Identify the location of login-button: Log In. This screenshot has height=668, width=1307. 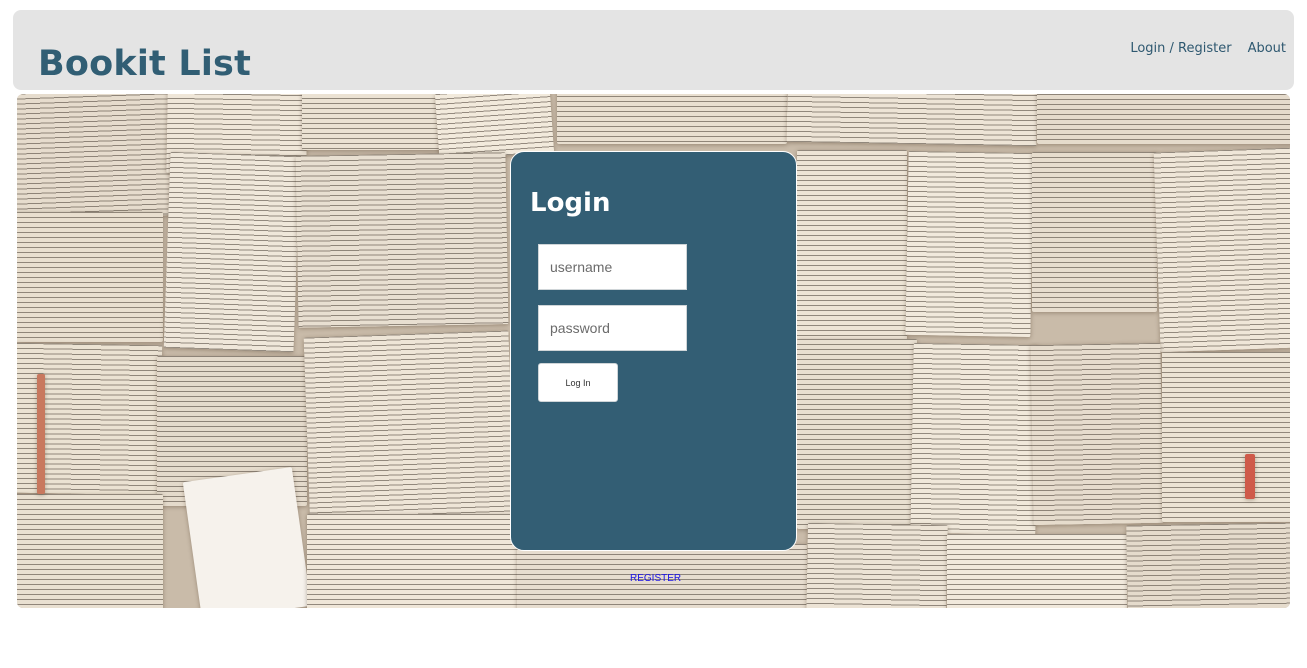
(578, 382).